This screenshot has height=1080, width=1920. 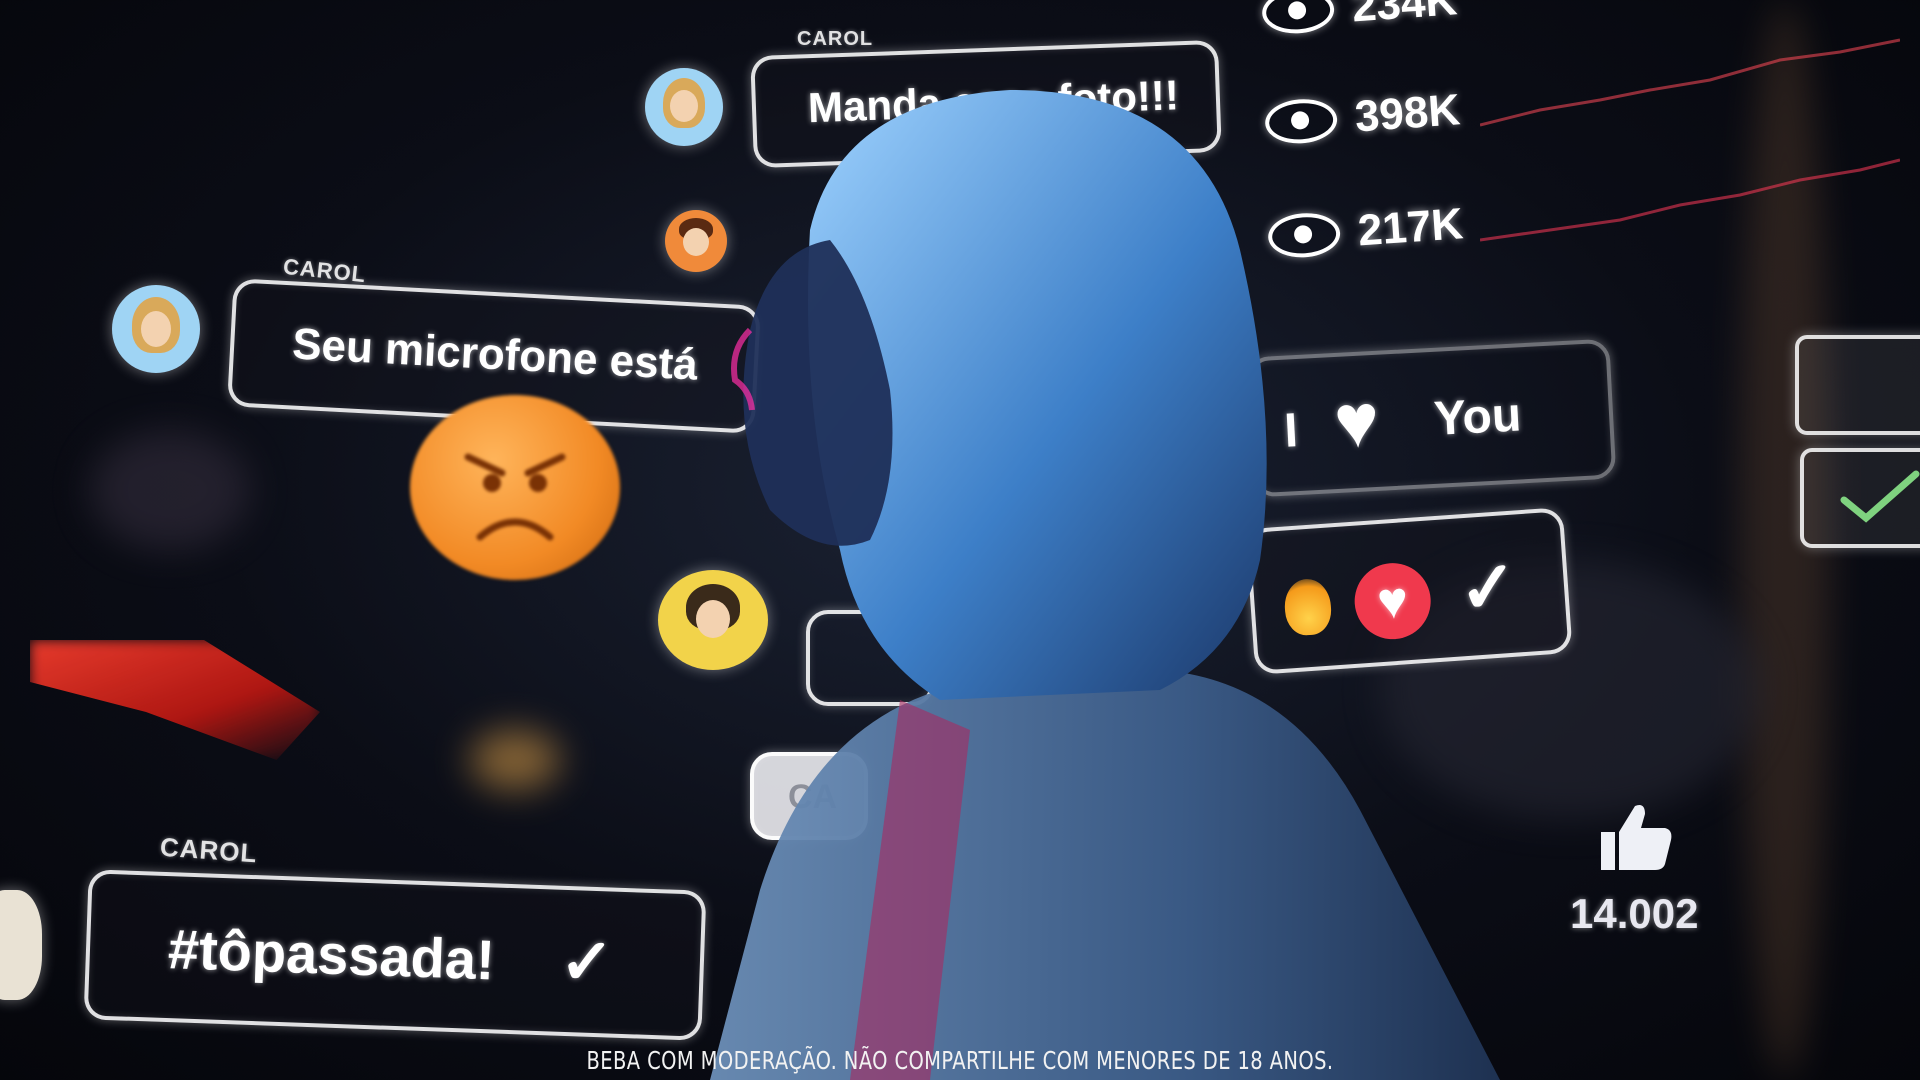 What do you see at coordinates (1404, 16) in the screenshot?
I see `view-count: 234K` at bounding box center [1404, 16].